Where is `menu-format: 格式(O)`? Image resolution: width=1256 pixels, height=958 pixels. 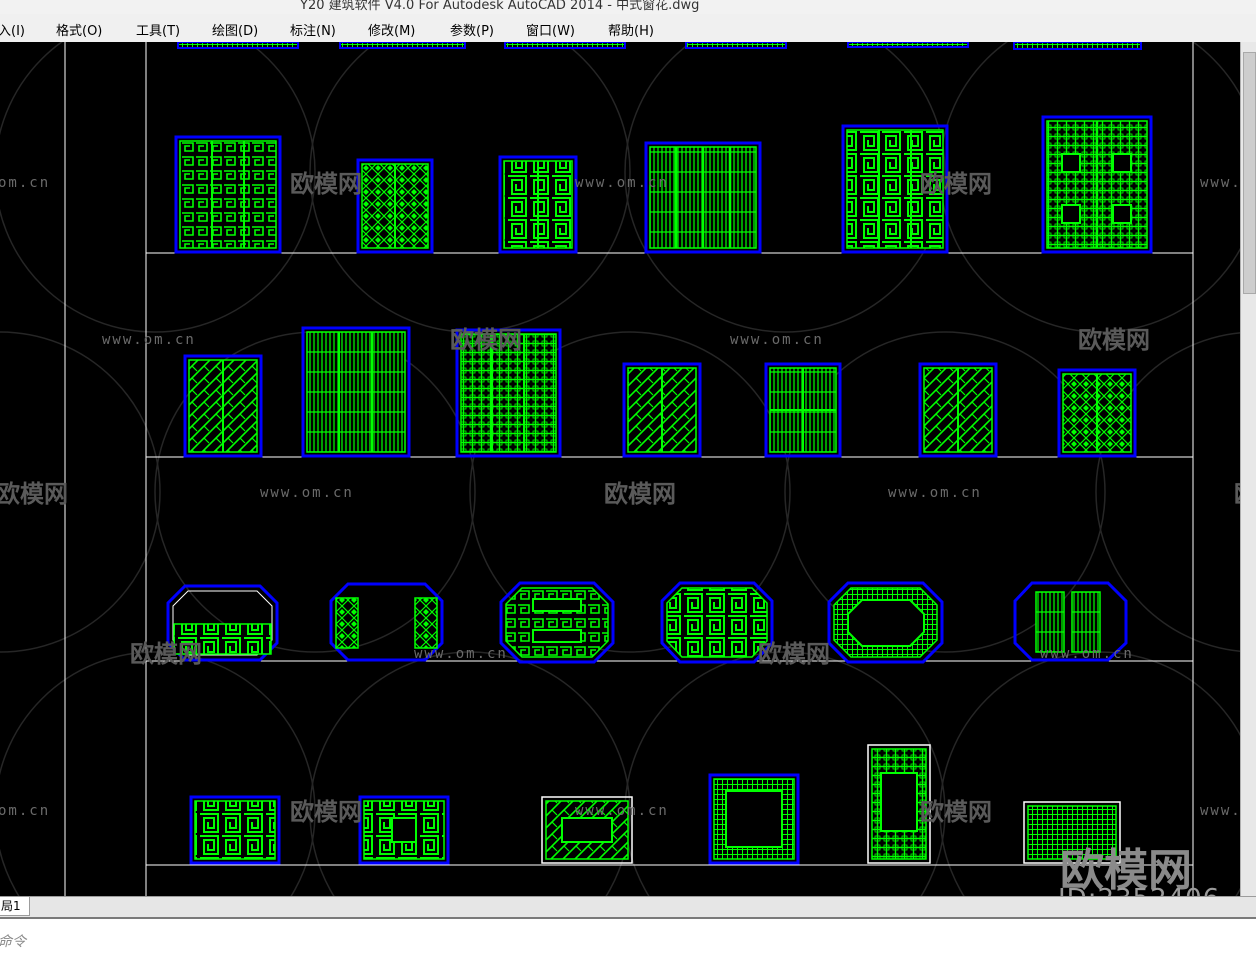 menu-format: 格式(O) is located at coordinates (79, 29).